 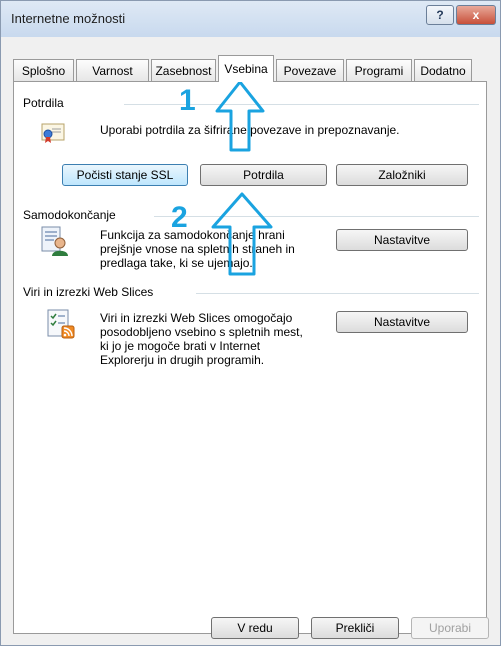 What do you see at coordinates (402, 240) in the screenshot?
I see `autocomplete-settings-button: Nastavitve` at bounding box center [402, 240].